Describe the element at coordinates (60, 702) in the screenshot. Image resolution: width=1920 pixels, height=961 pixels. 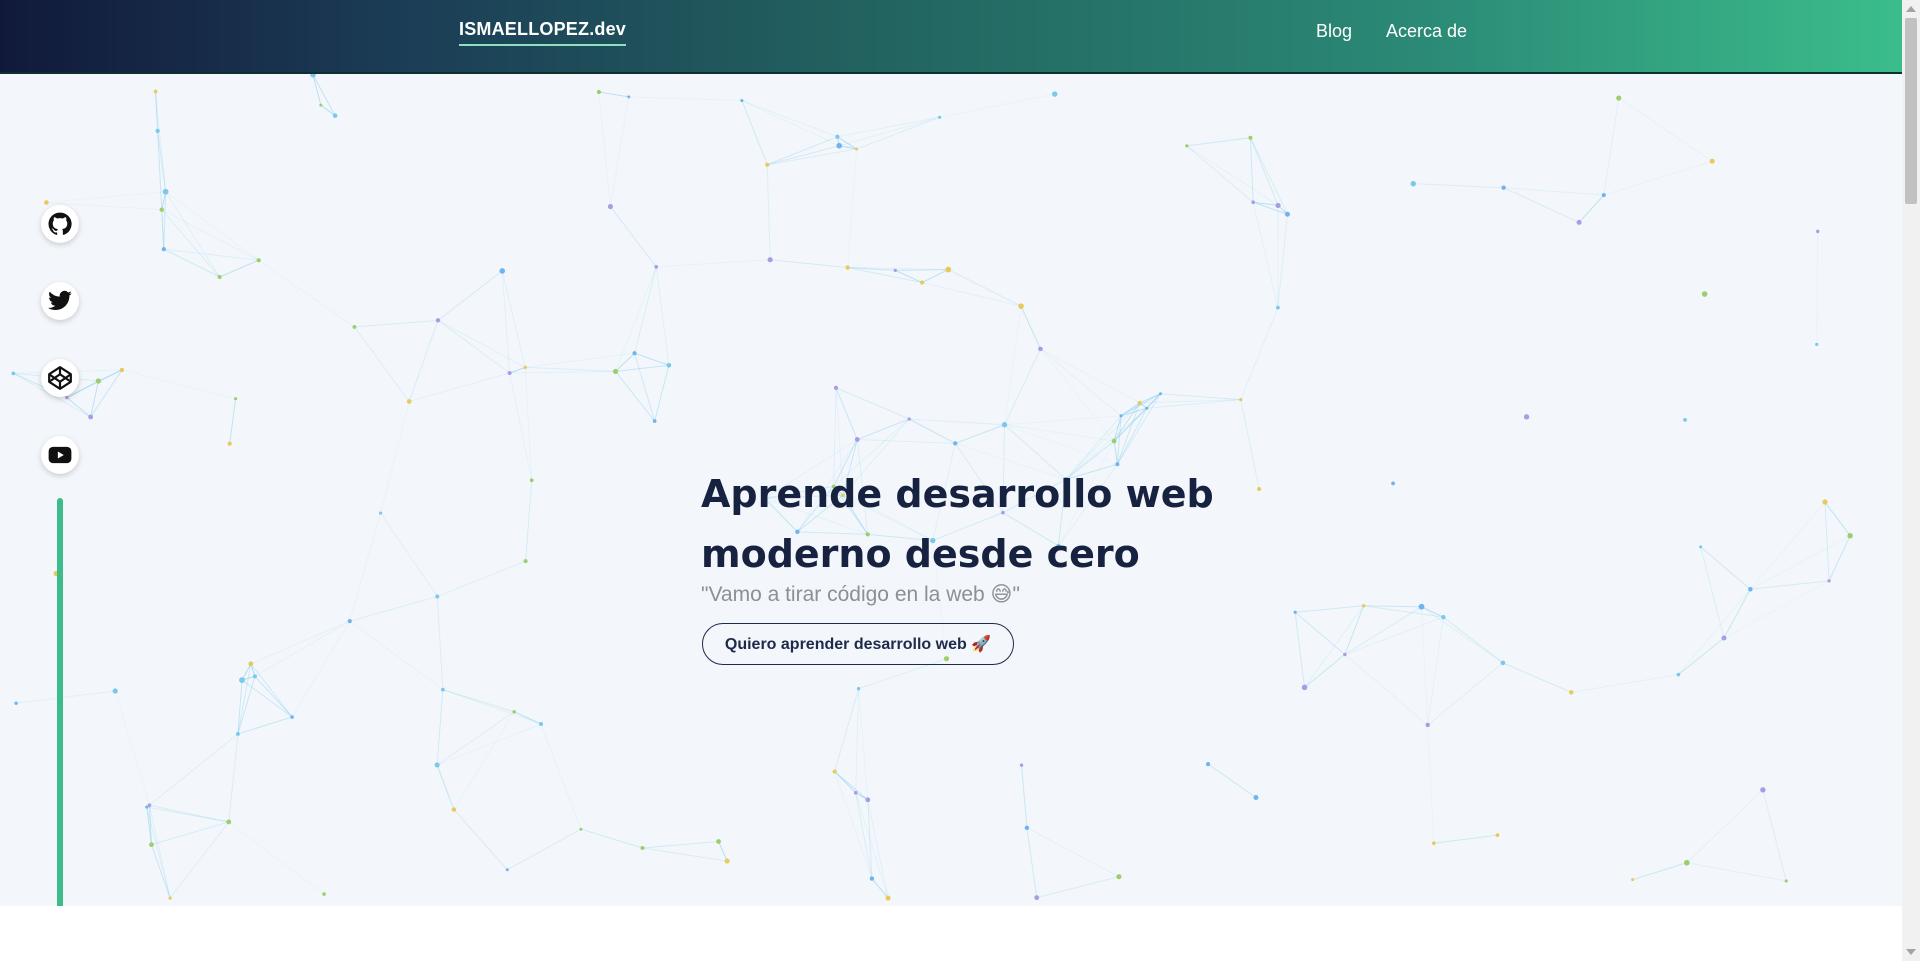
I see `scroll-progress-bar` at that location.